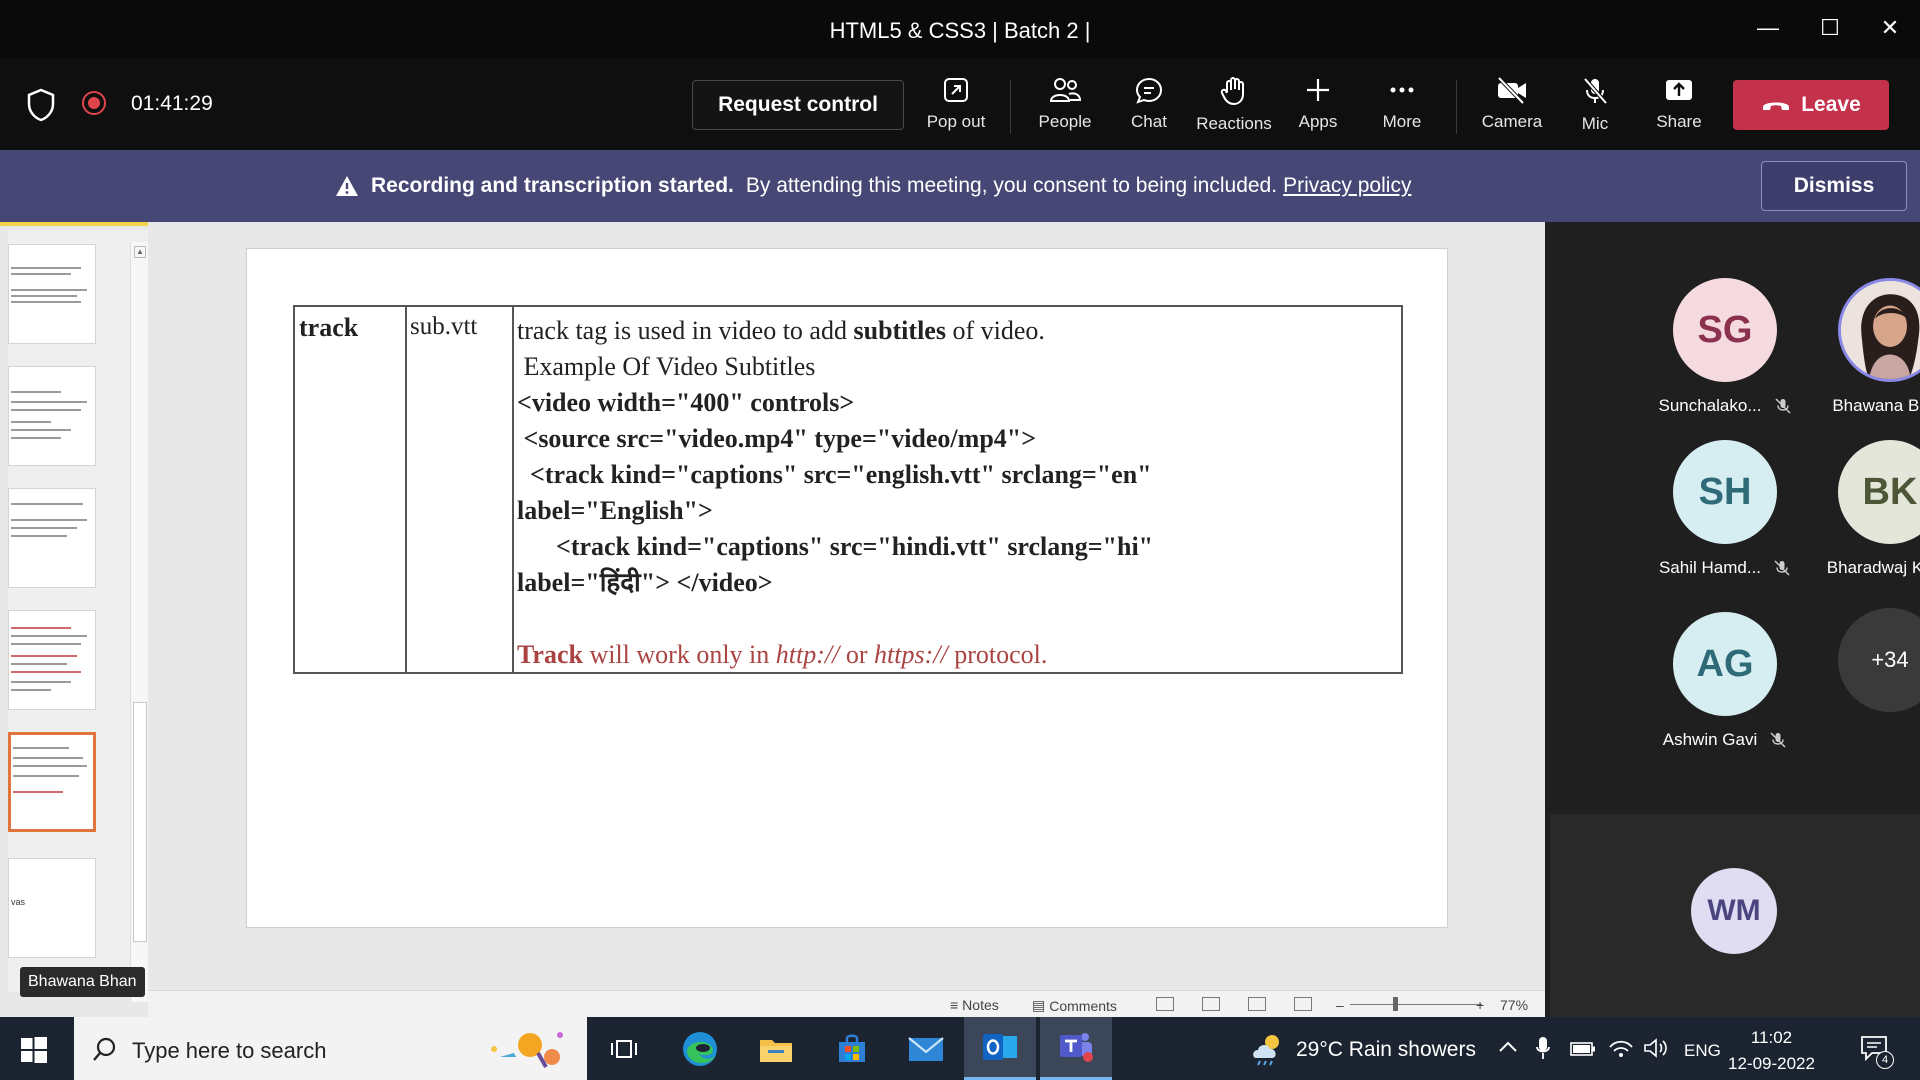  I want to click on zoom-out-icon: –, so click(1340, 1005).